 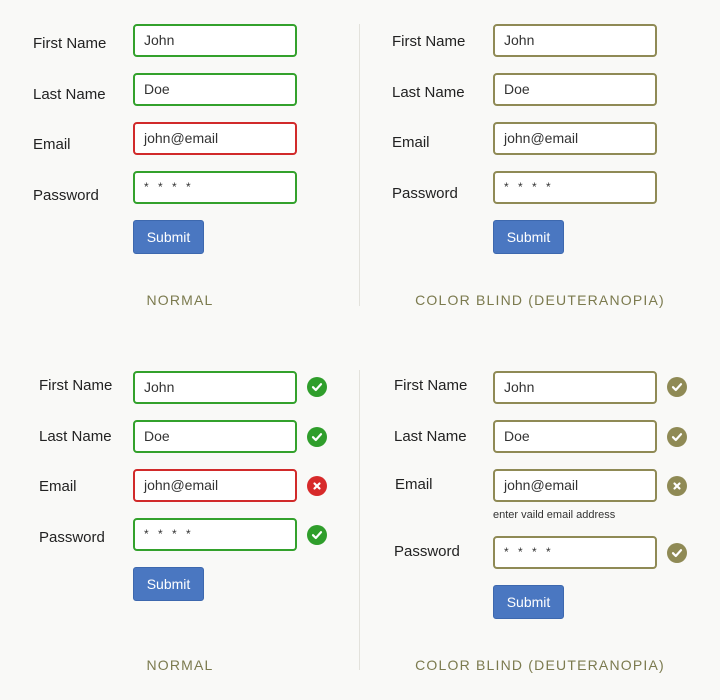 What do you see at coordinates (359, 520) in the screenshot?
I see `divider-bottom` at bounding box center [359, 520].